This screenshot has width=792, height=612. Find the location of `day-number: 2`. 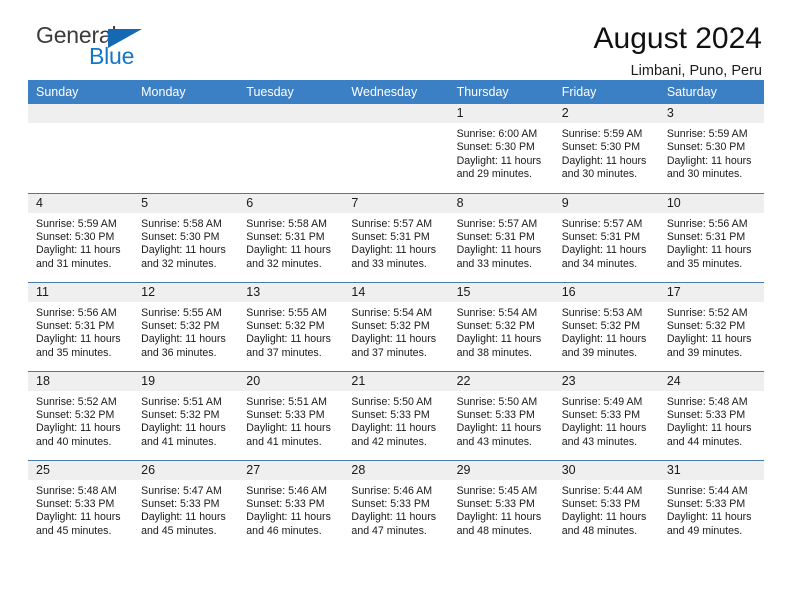

day-number: 2 is located at coordinates (606, 113).